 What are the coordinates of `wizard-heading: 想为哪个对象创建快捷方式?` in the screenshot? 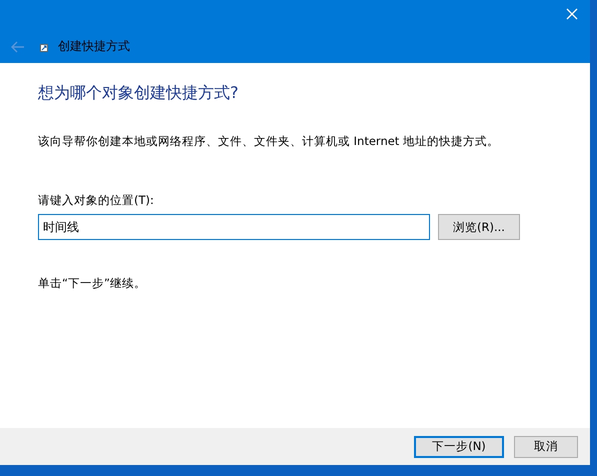 It's located at (139, 93).